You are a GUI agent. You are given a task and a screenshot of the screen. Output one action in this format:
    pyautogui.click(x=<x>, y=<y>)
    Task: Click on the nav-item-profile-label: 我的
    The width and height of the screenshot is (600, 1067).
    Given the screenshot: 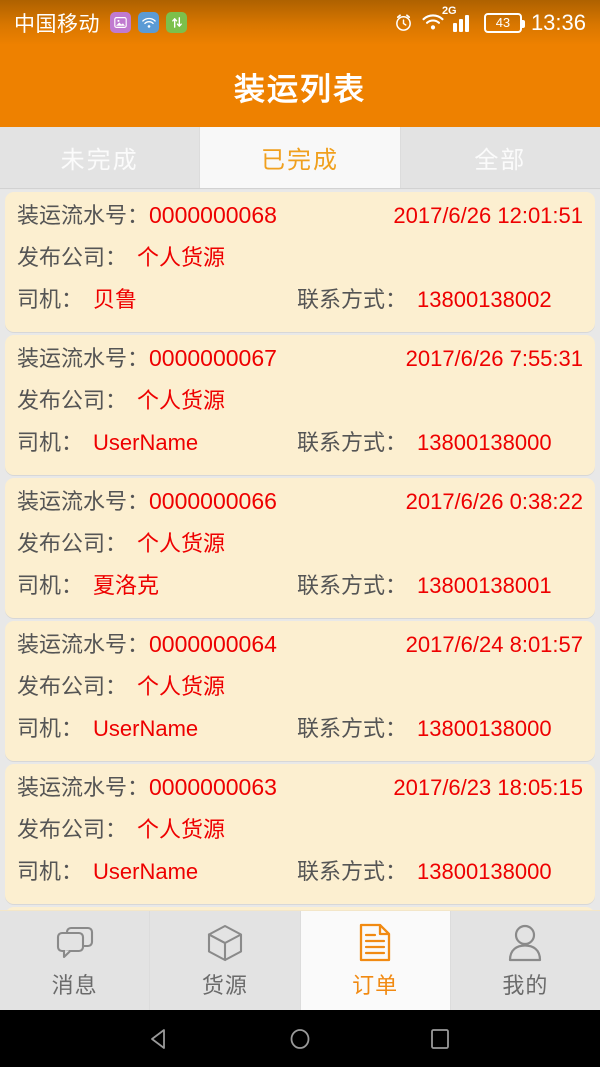 What is the action you would take?
    pyautogui.click(x=525, y=985)
    